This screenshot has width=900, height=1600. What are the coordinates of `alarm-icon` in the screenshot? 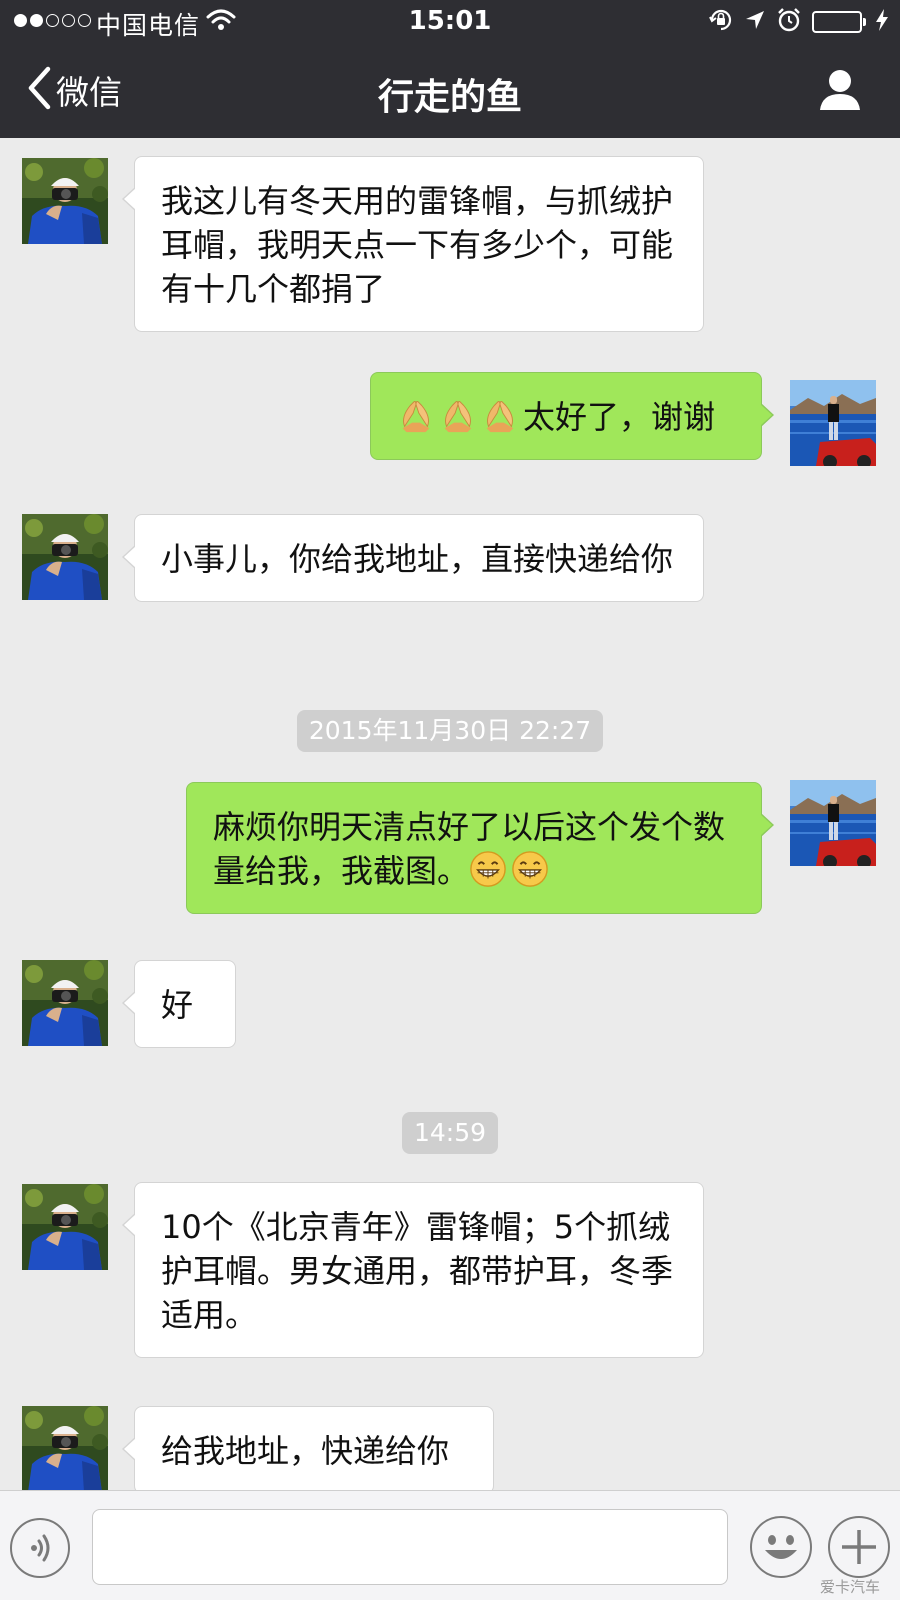 It's located at (789, 22).